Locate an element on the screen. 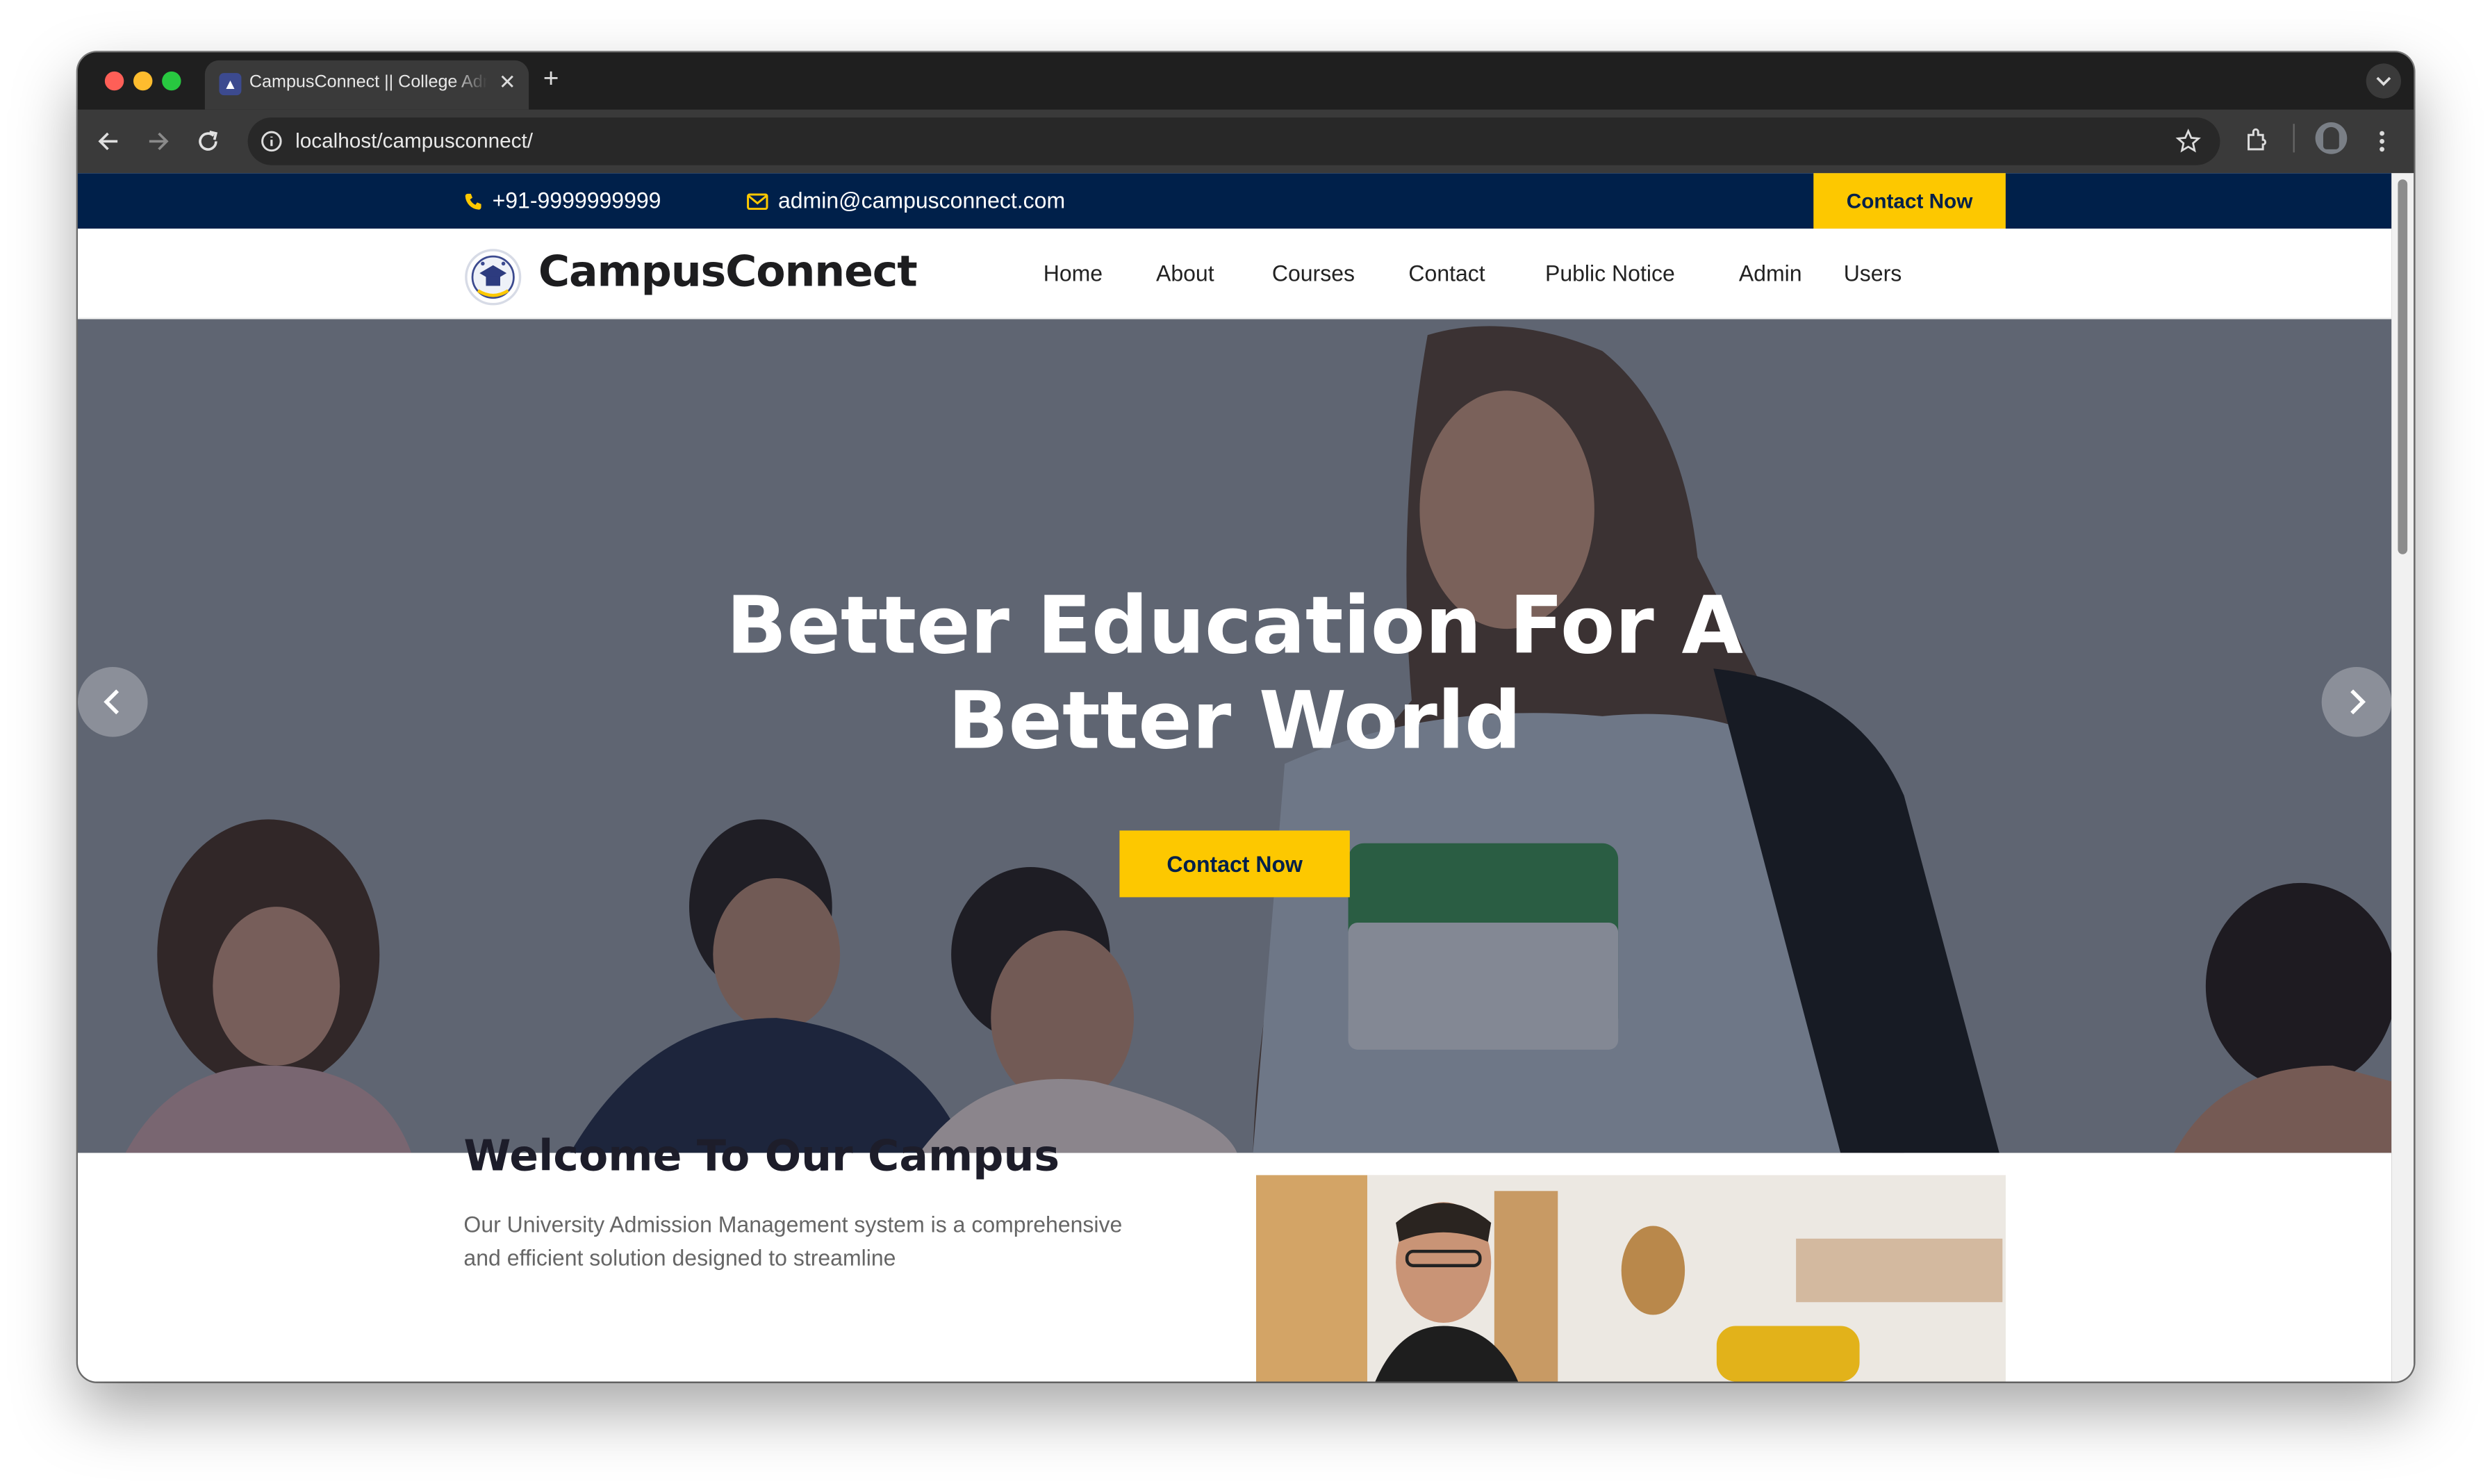 This screenshot has width=2490, height=1484. toolbar-divider is located at coordinates (2294, 138).